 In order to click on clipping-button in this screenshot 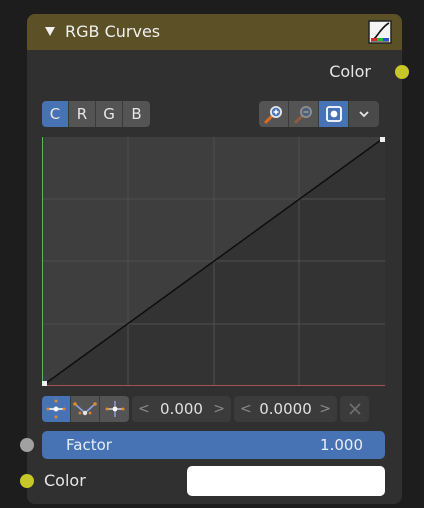, I will do `click(334, 114)`.